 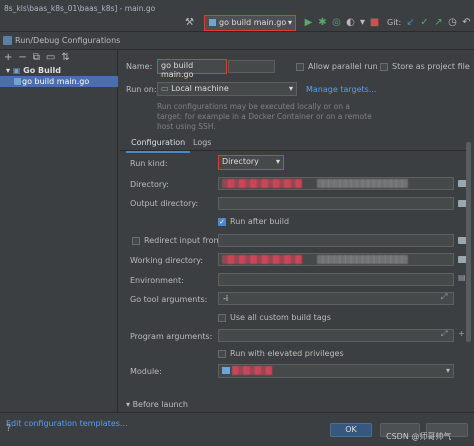 What do you see at coordinates (336, 335) in the screenshot?
I see `program-args-input` at bounding box center [336, 335].